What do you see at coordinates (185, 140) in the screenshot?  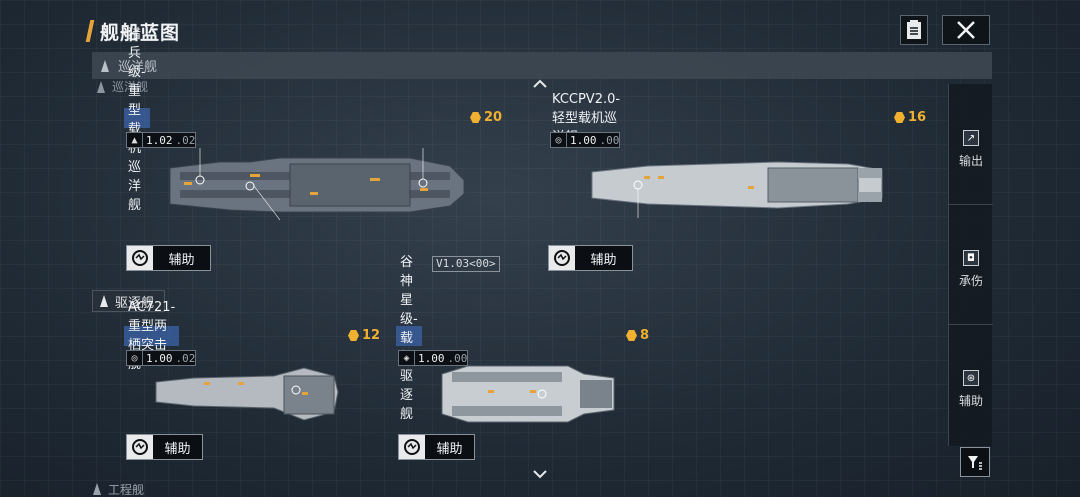 I see `version-sub: .02` at bounding box center [185, 140].